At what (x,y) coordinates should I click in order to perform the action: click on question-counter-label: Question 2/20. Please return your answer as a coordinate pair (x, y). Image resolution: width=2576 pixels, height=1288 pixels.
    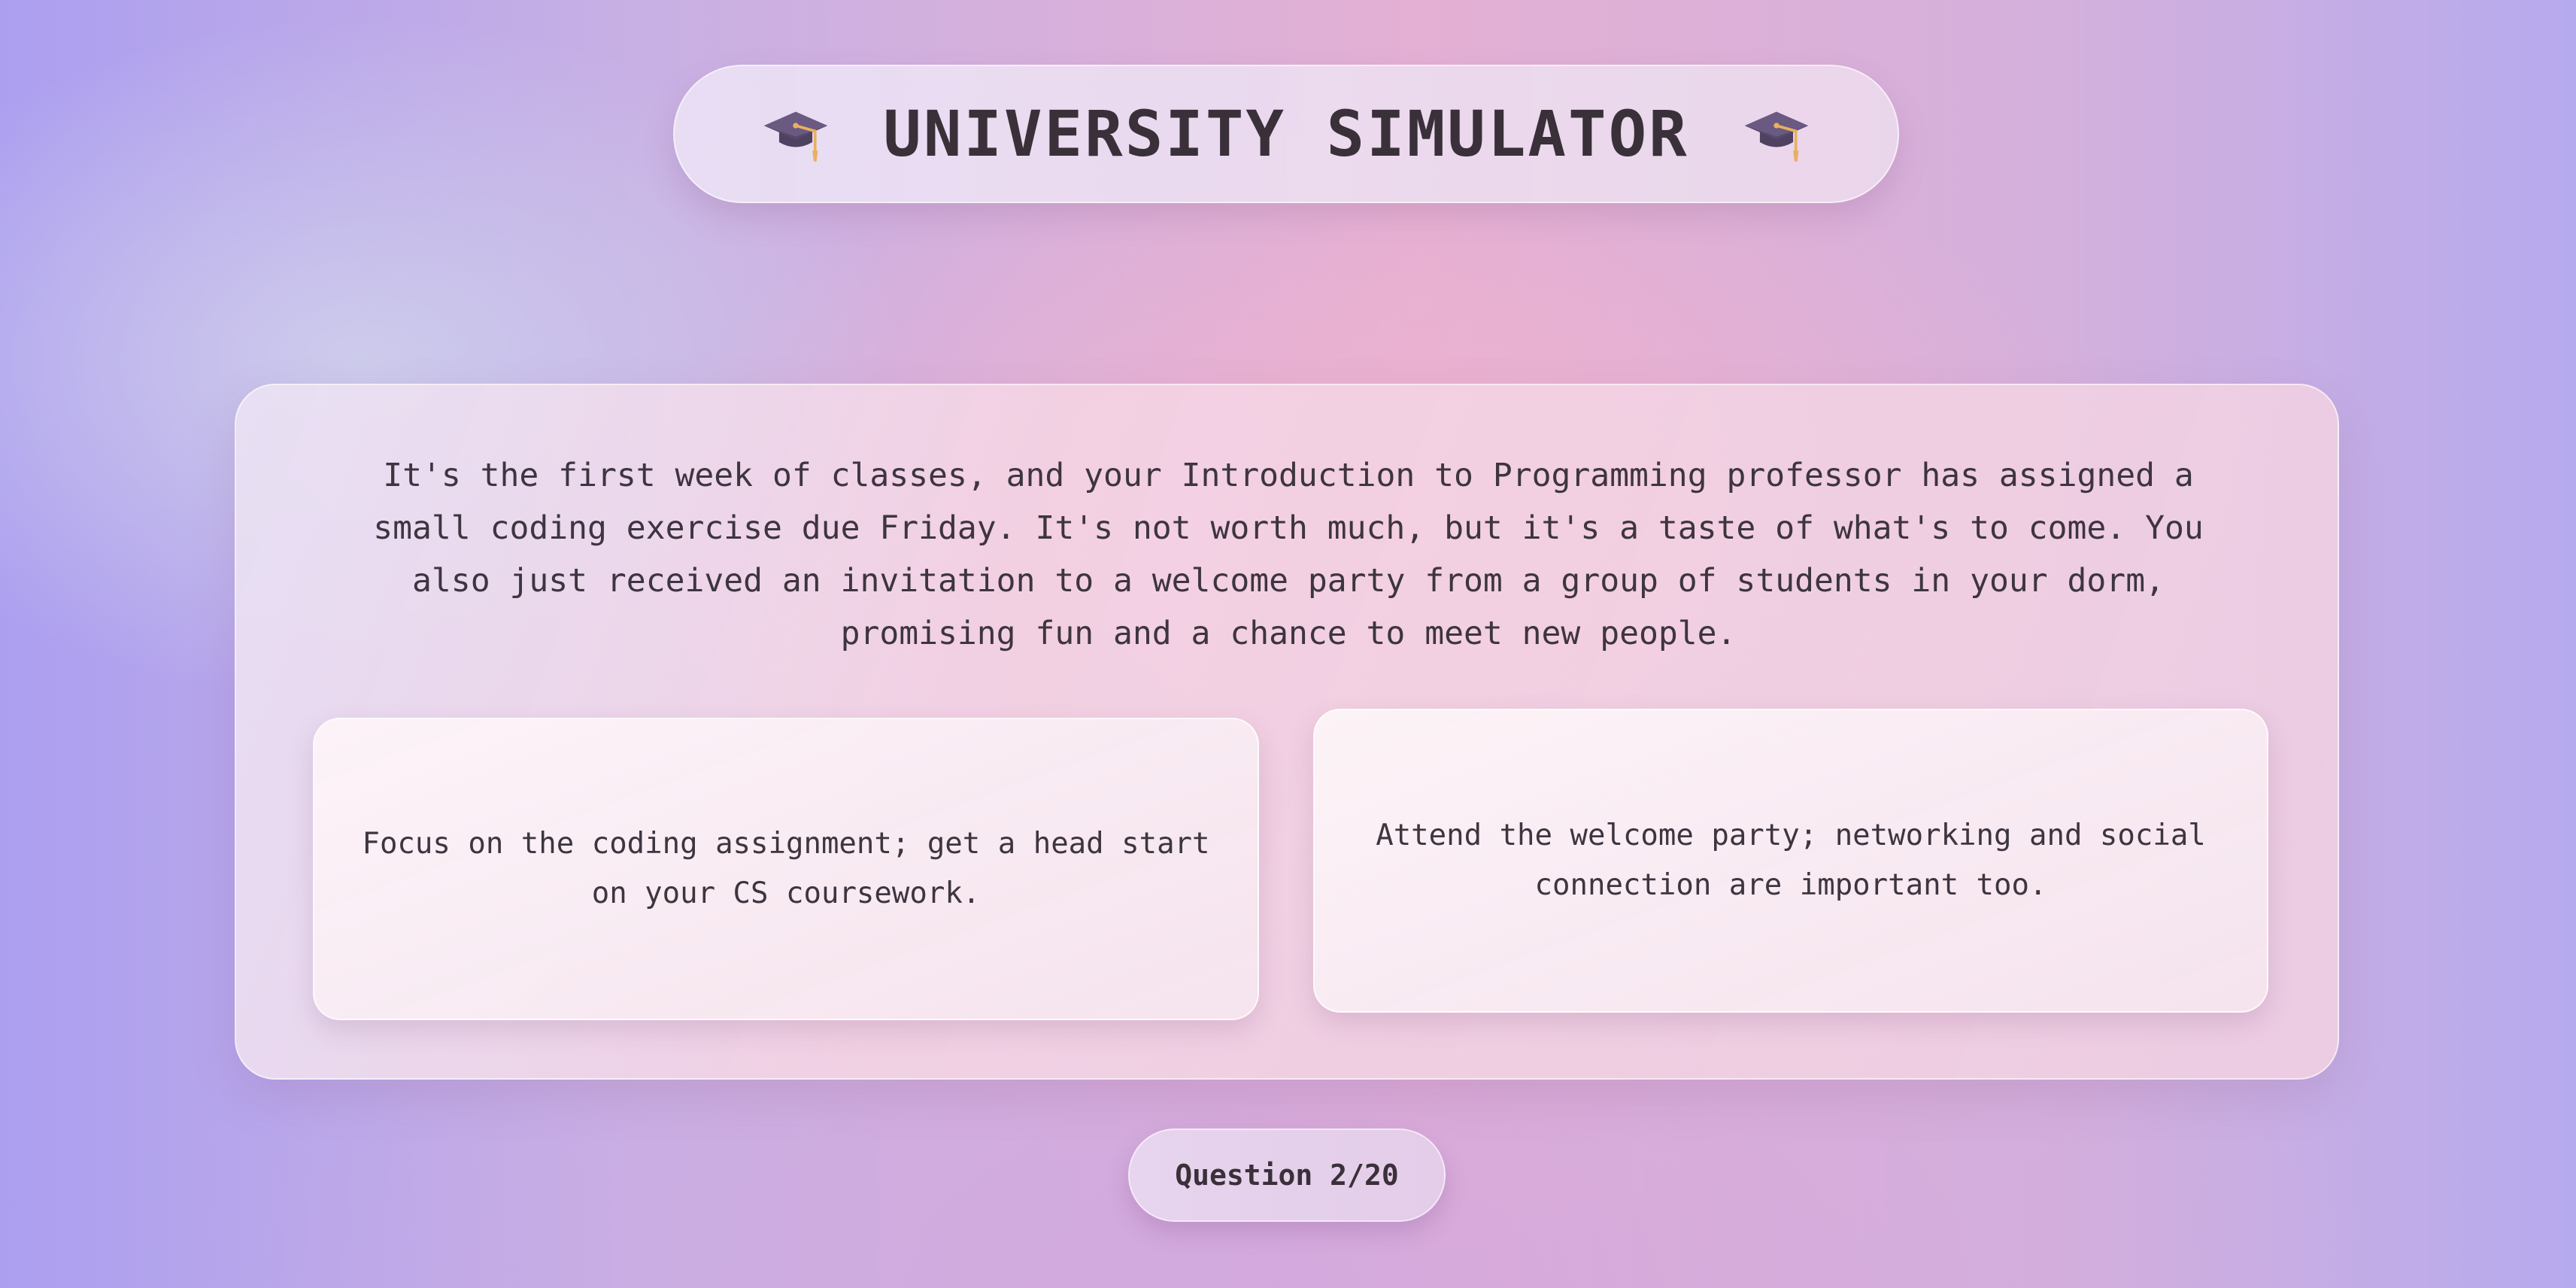
    Looking at the image, I should click on (1287, 1176).